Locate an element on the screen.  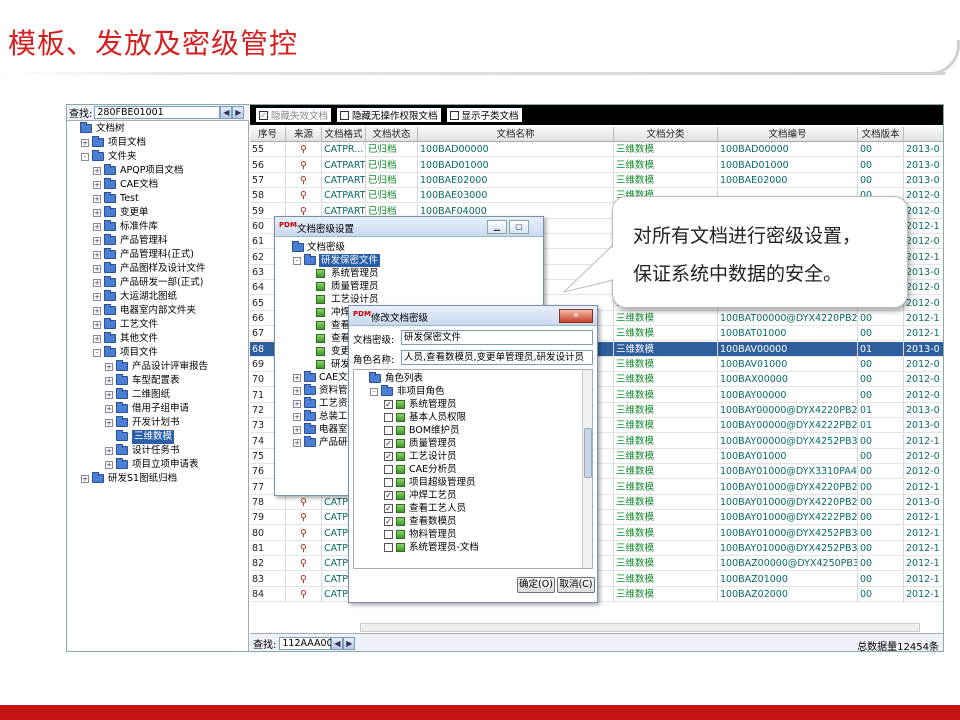
role-list-item: 系统管理员-文档 is located at coordinates (468, 547).